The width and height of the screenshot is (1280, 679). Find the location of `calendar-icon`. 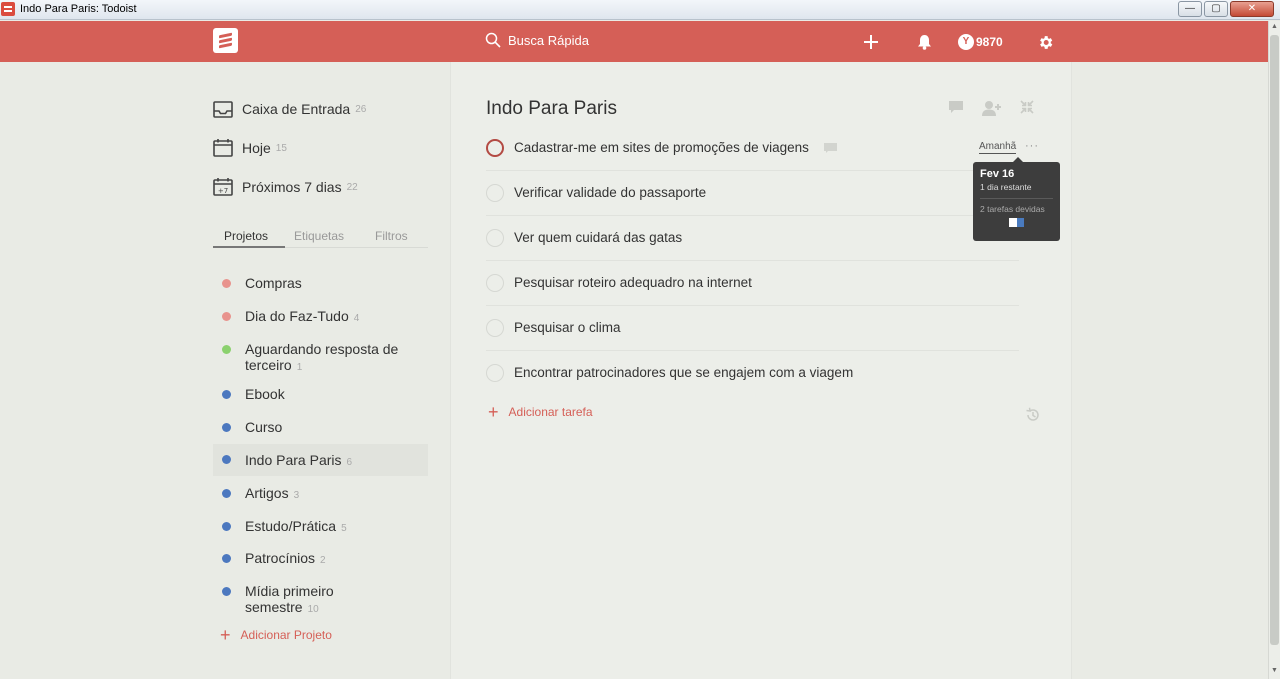

calendar-icon is located at coordinates (223, 148).